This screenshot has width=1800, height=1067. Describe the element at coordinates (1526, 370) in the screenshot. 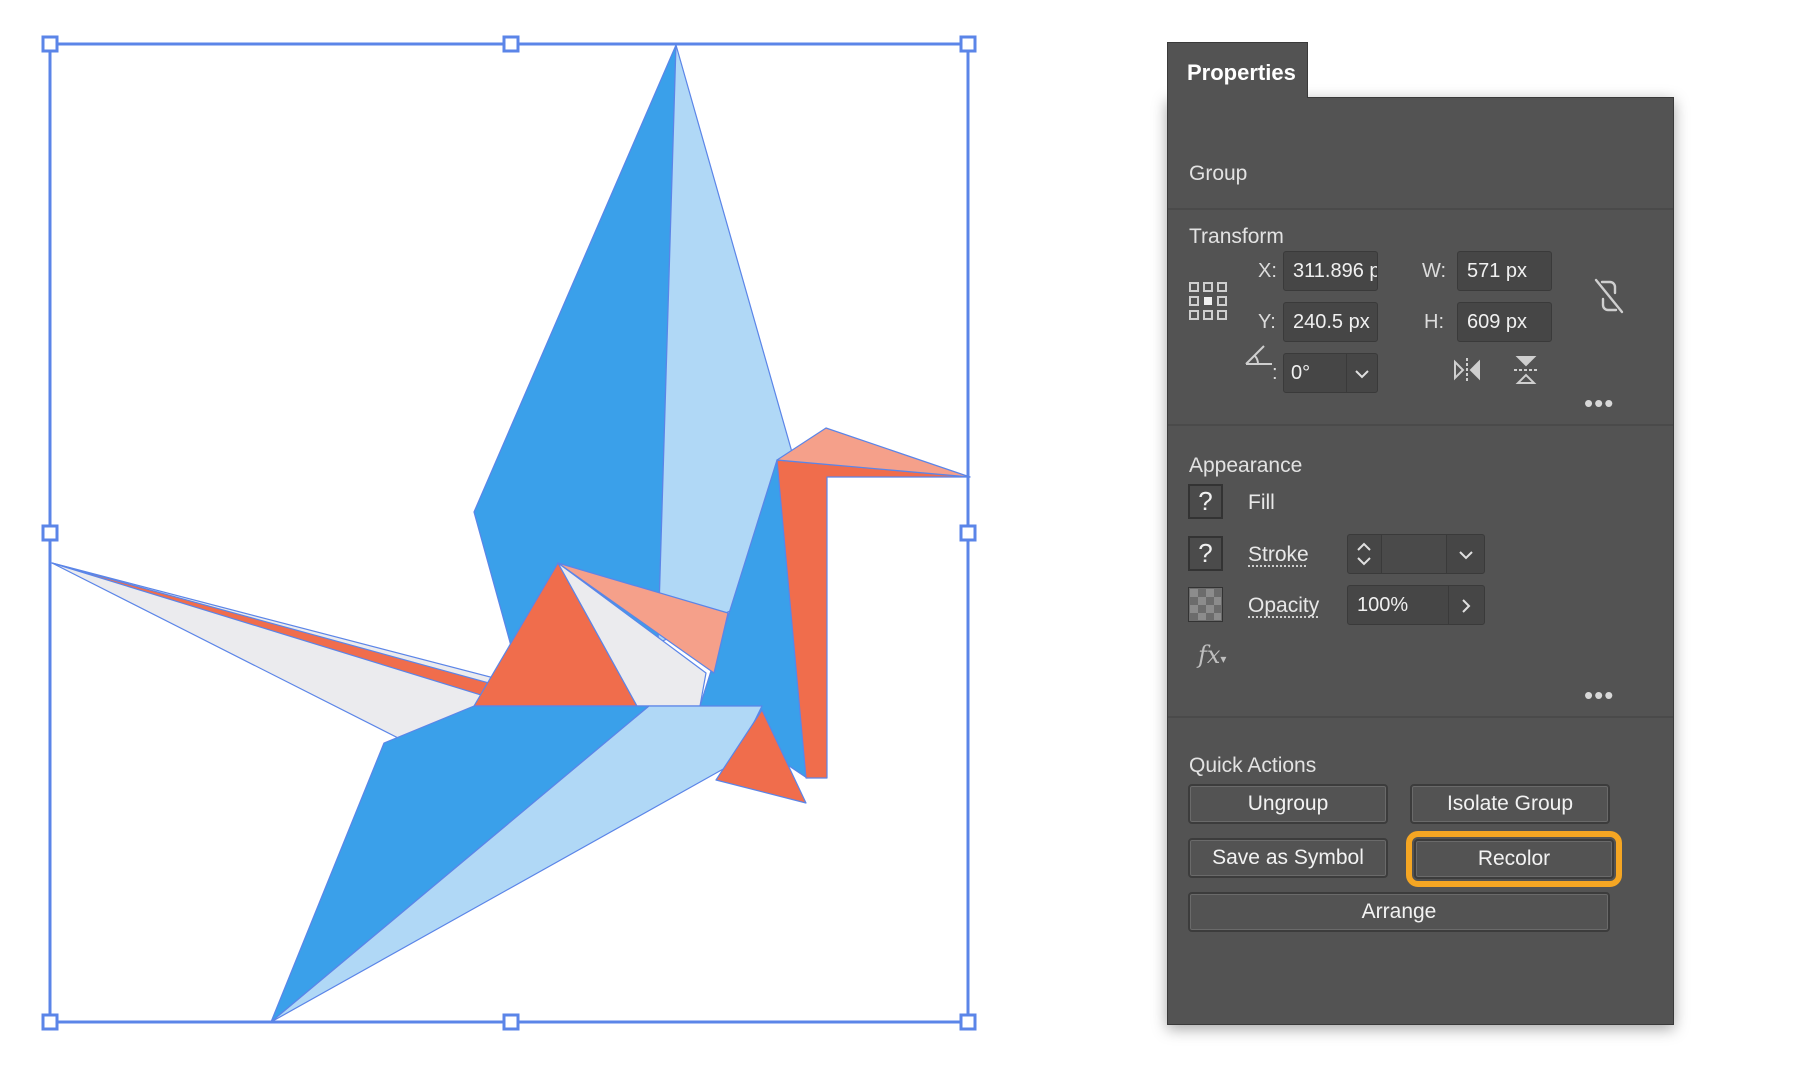

I see `flip-vertical-icon` at that location.